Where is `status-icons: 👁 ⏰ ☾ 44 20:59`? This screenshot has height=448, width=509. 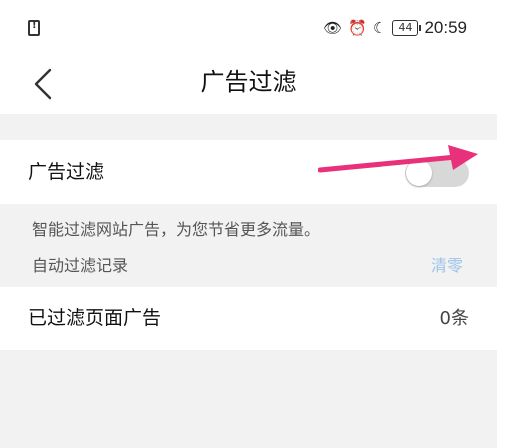 status-icons: 👁 ⏰ ☾ 44 20:59 is located at coordinates (395, 28).